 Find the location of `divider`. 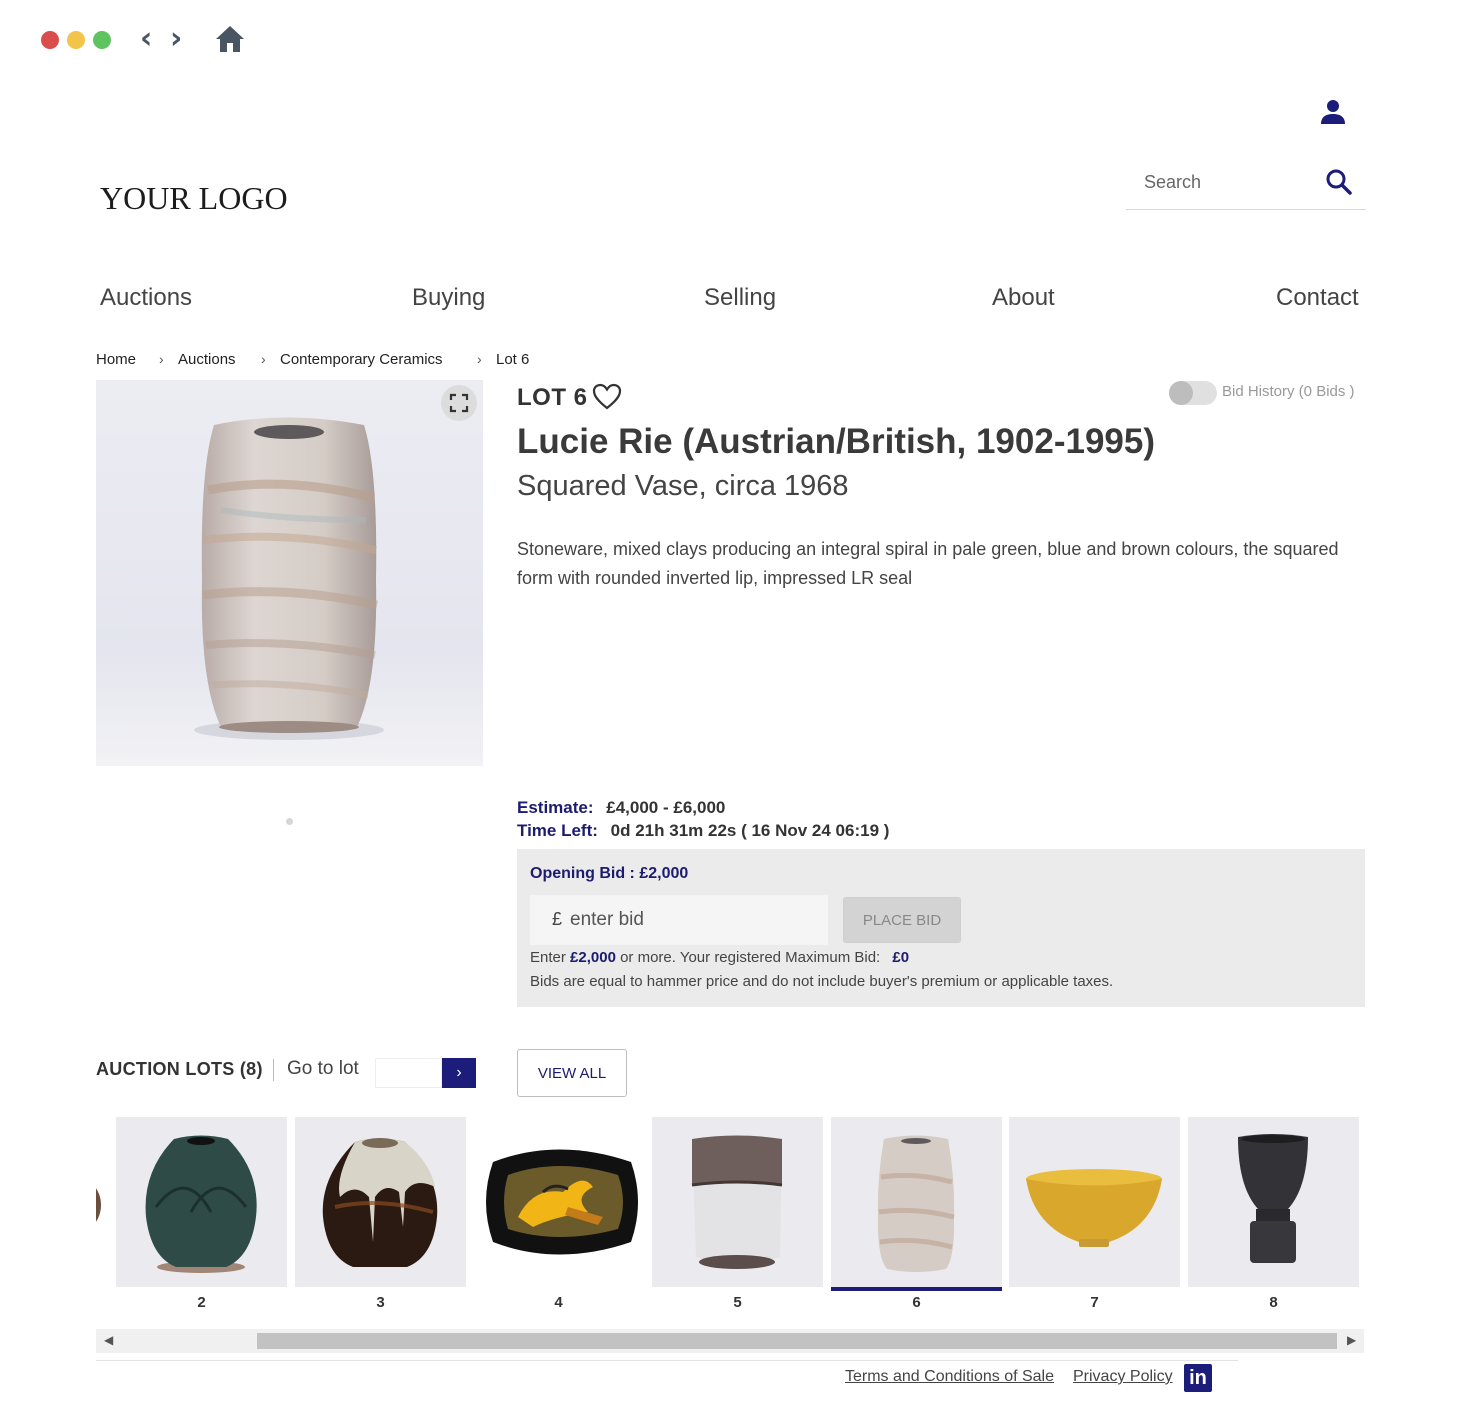

divider is located at coordinates (273, 1070).